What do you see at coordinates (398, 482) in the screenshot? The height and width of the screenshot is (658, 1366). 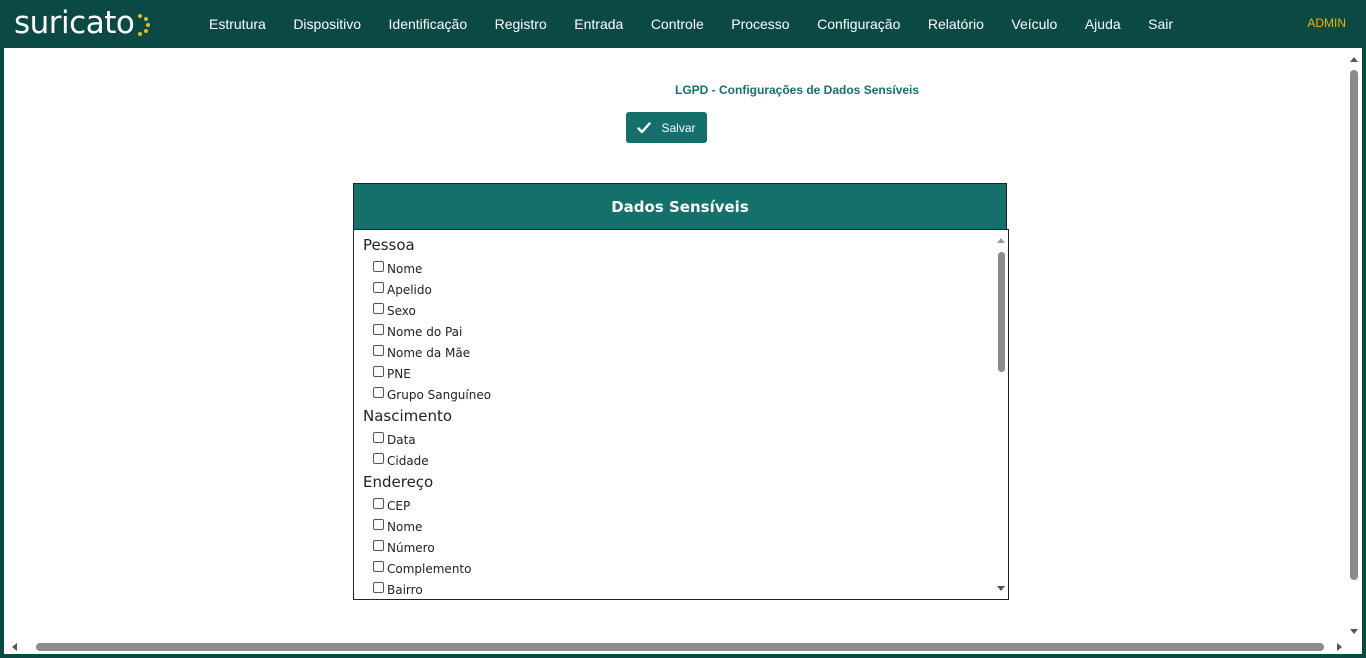 I see `section-title: Endereço` at bounding box center [398, 482].